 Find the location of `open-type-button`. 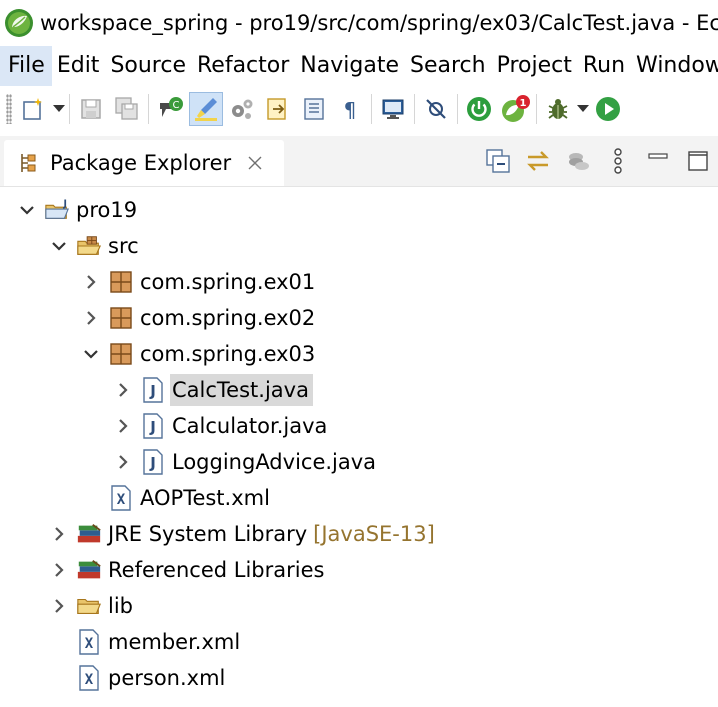

open-type-button is located at coordinates (278, 109).